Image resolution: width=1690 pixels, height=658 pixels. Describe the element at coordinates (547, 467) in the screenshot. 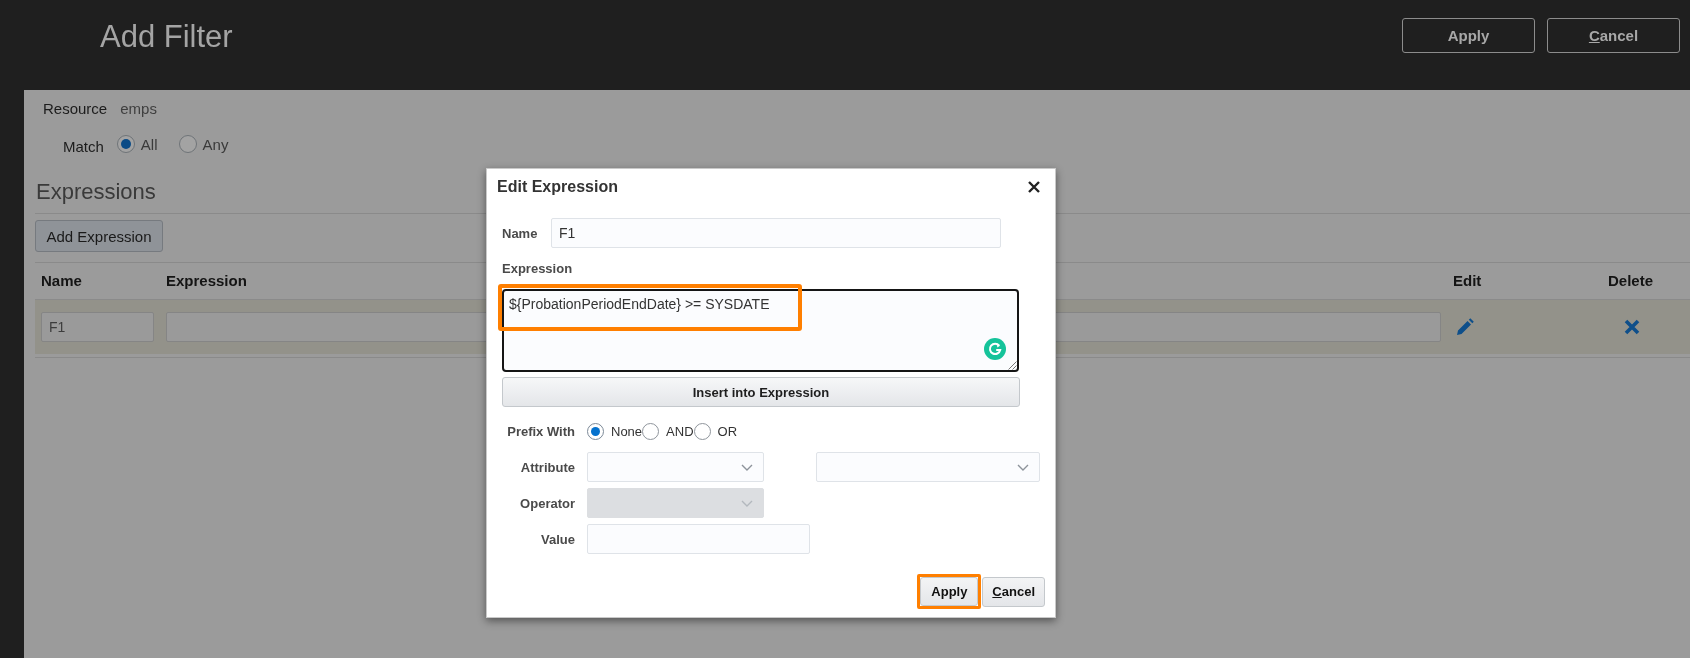

I see `field-label: Attribute` at that location.